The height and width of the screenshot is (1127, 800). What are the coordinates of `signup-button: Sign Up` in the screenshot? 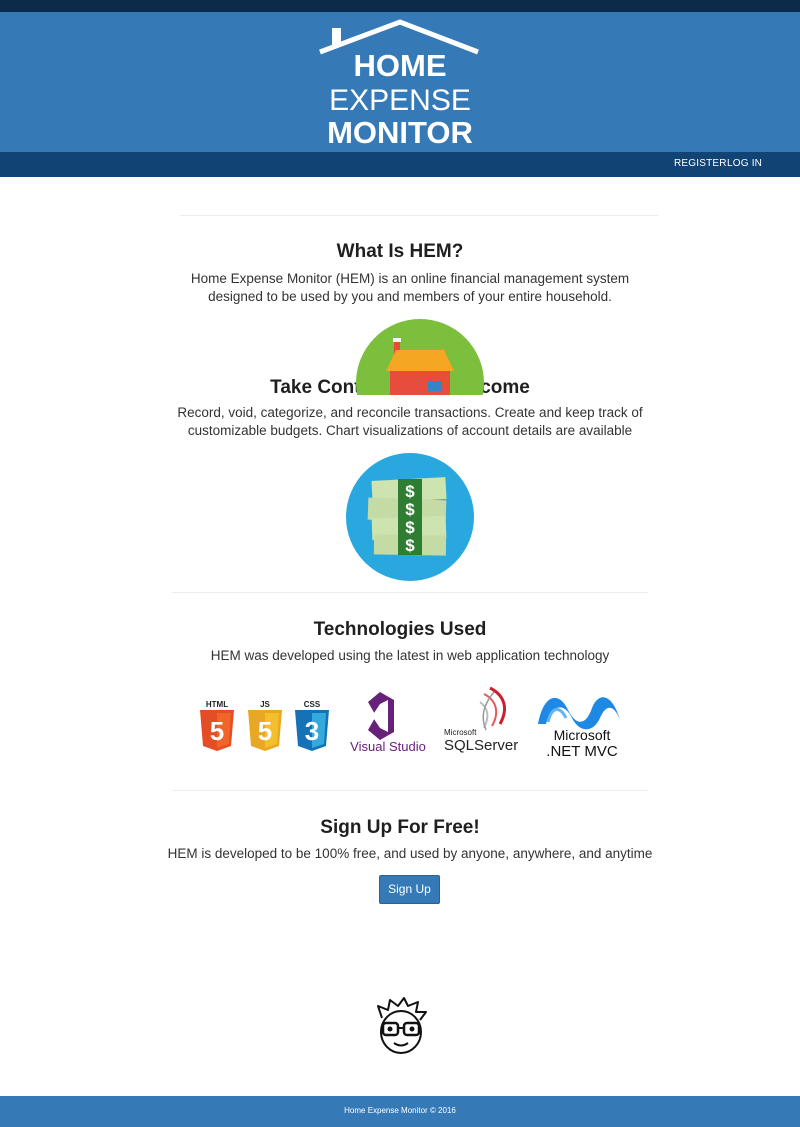 It's located at (409, 889).